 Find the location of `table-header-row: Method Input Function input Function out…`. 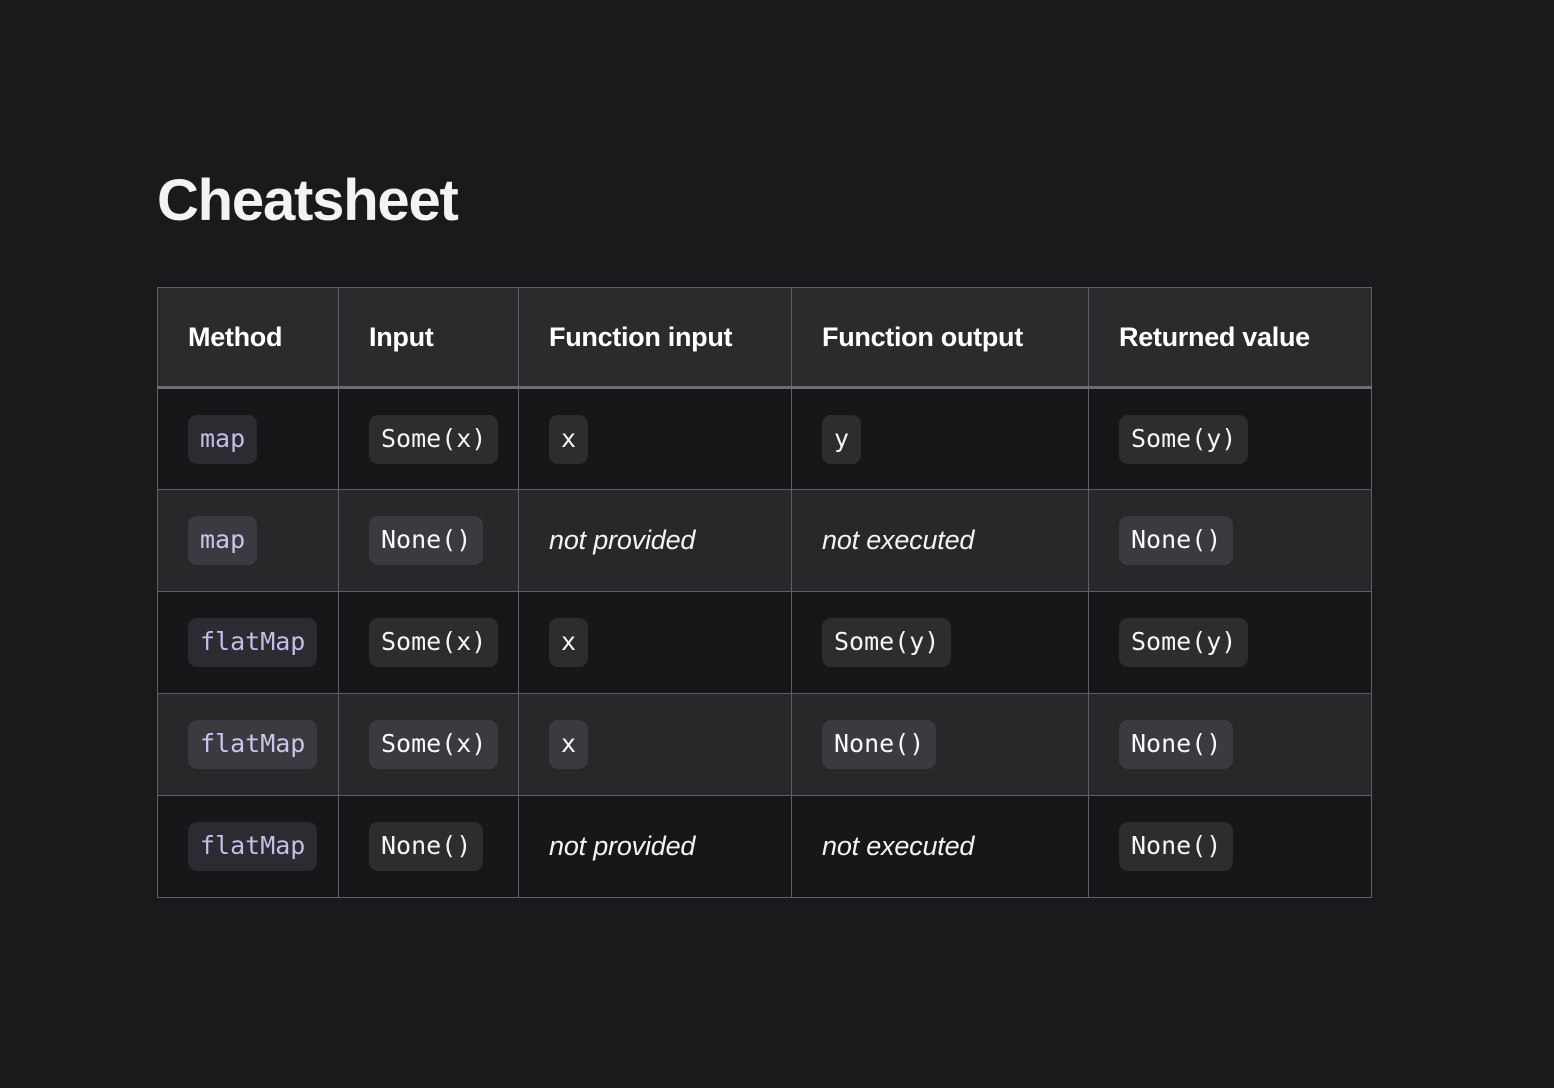

table-header-row: Method Input Function input Function out… is located at coordinates (764, 338).